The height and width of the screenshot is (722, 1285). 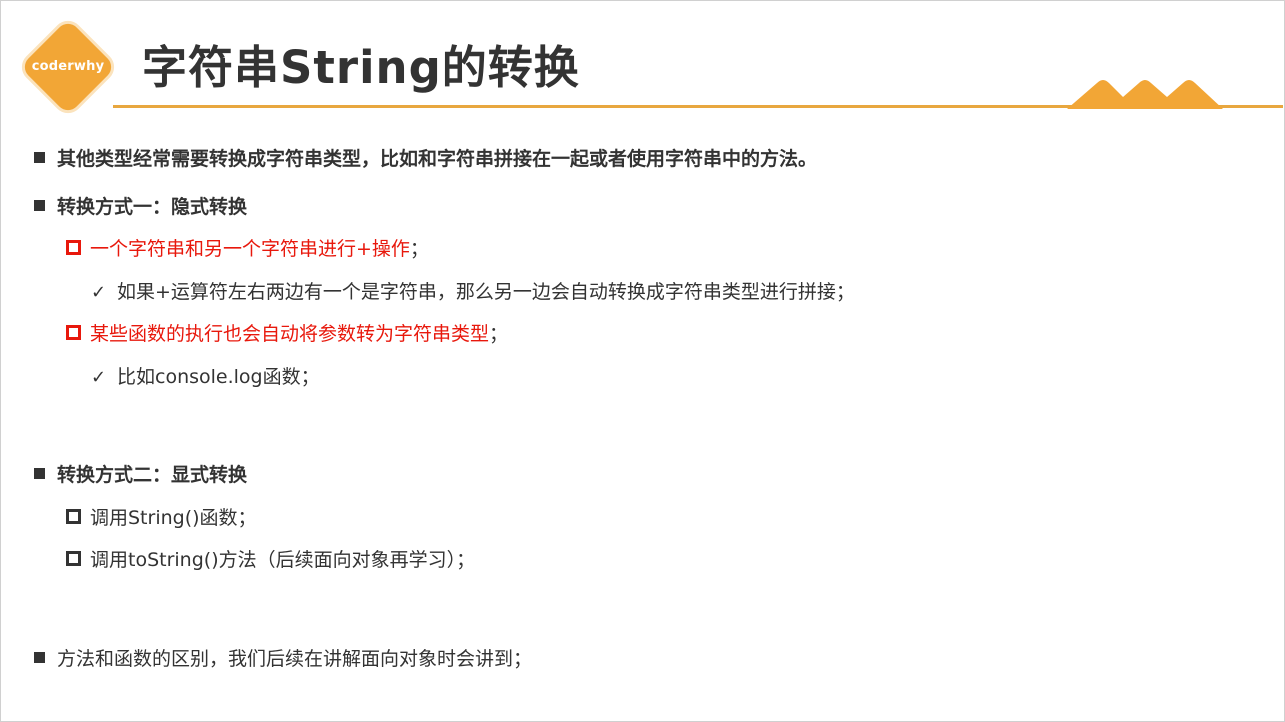 I want to click on sub-bullet-text: 一个字符串和另一个字符串进行+操作, so click(x=250, y=249).